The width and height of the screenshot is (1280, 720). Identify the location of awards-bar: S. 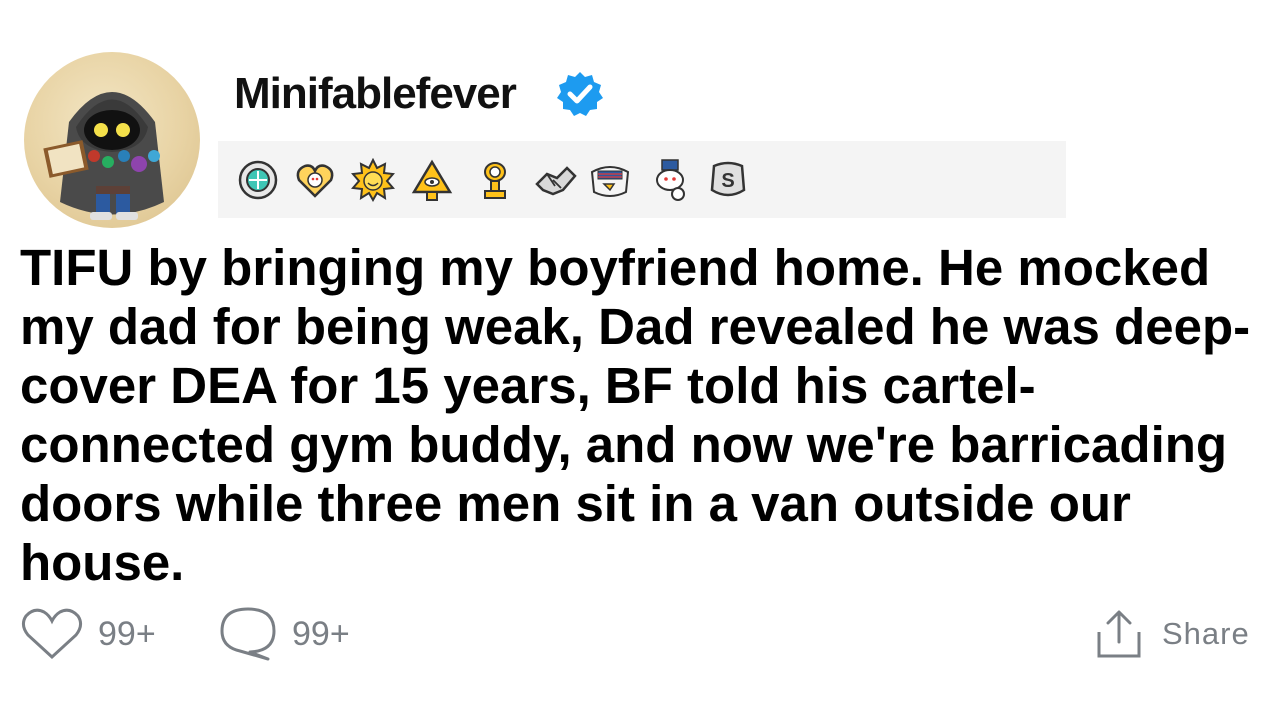
(642, 179).